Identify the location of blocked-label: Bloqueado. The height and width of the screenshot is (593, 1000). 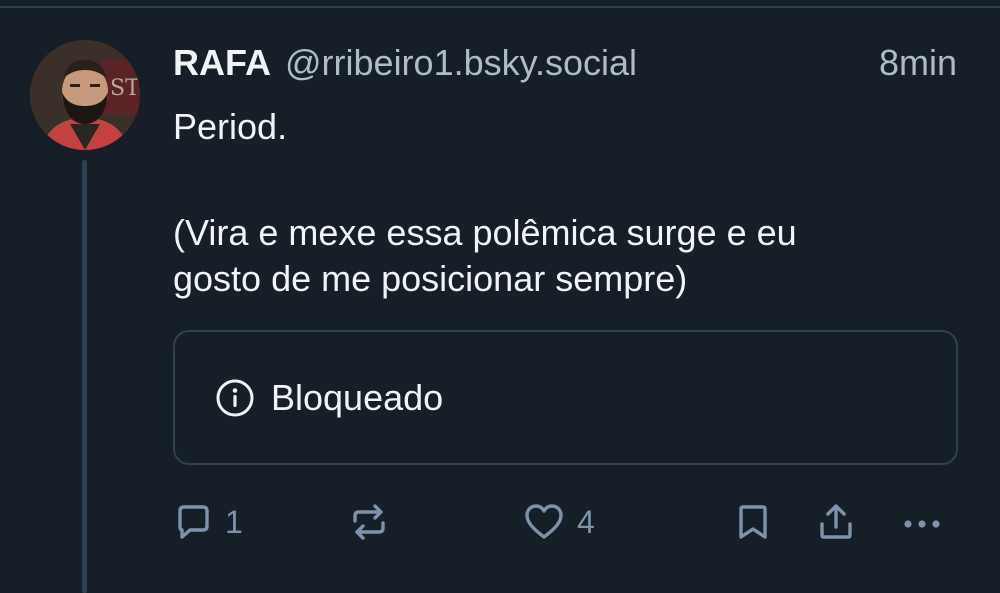
(357, 397).